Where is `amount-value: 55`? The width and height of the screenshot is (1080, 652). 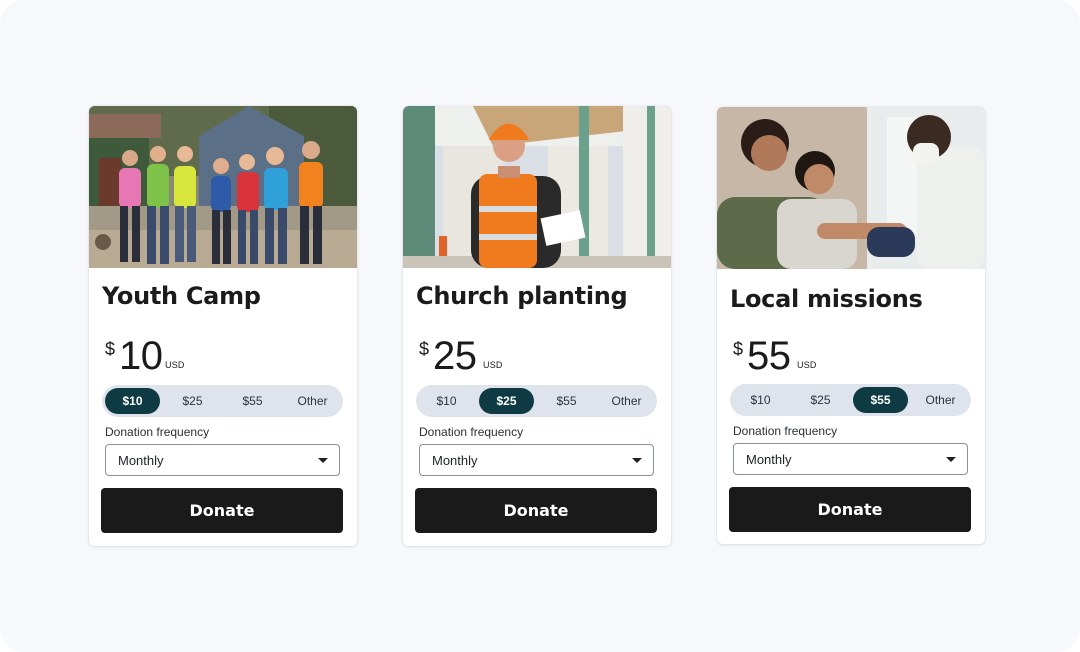
amount-value: 55 is located at coordinates (769, 356).